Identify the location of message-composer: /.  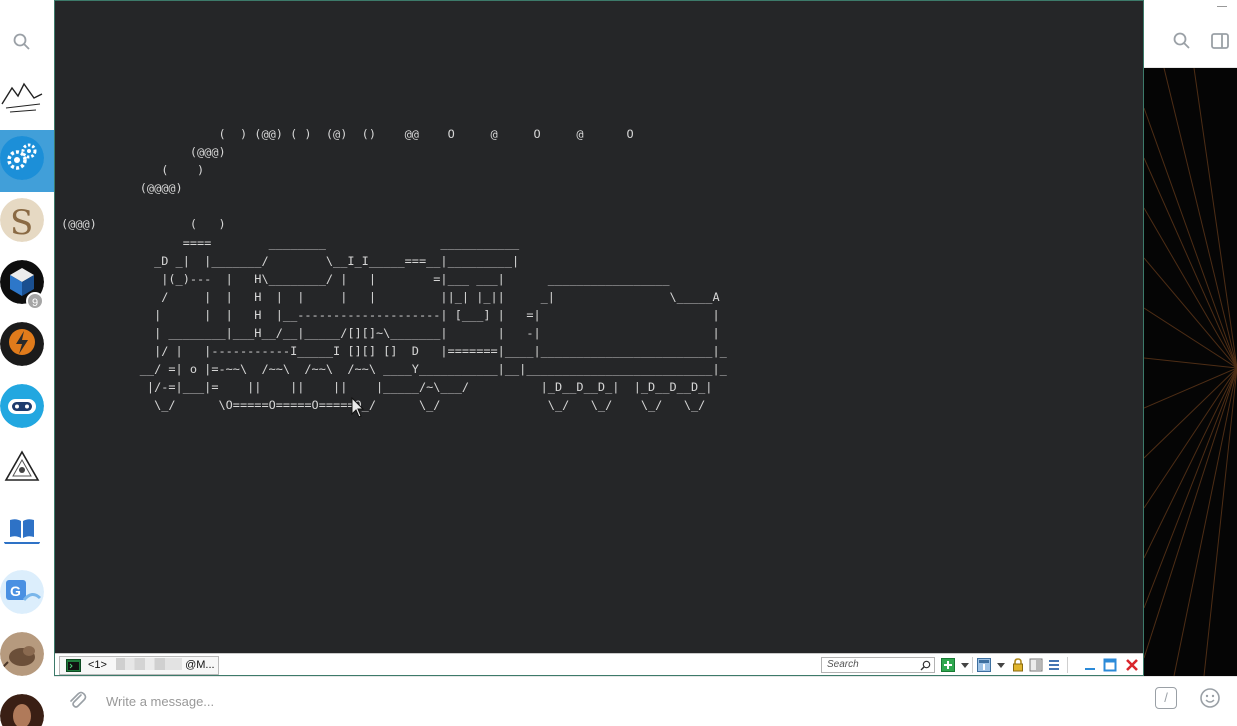
(645, 701).